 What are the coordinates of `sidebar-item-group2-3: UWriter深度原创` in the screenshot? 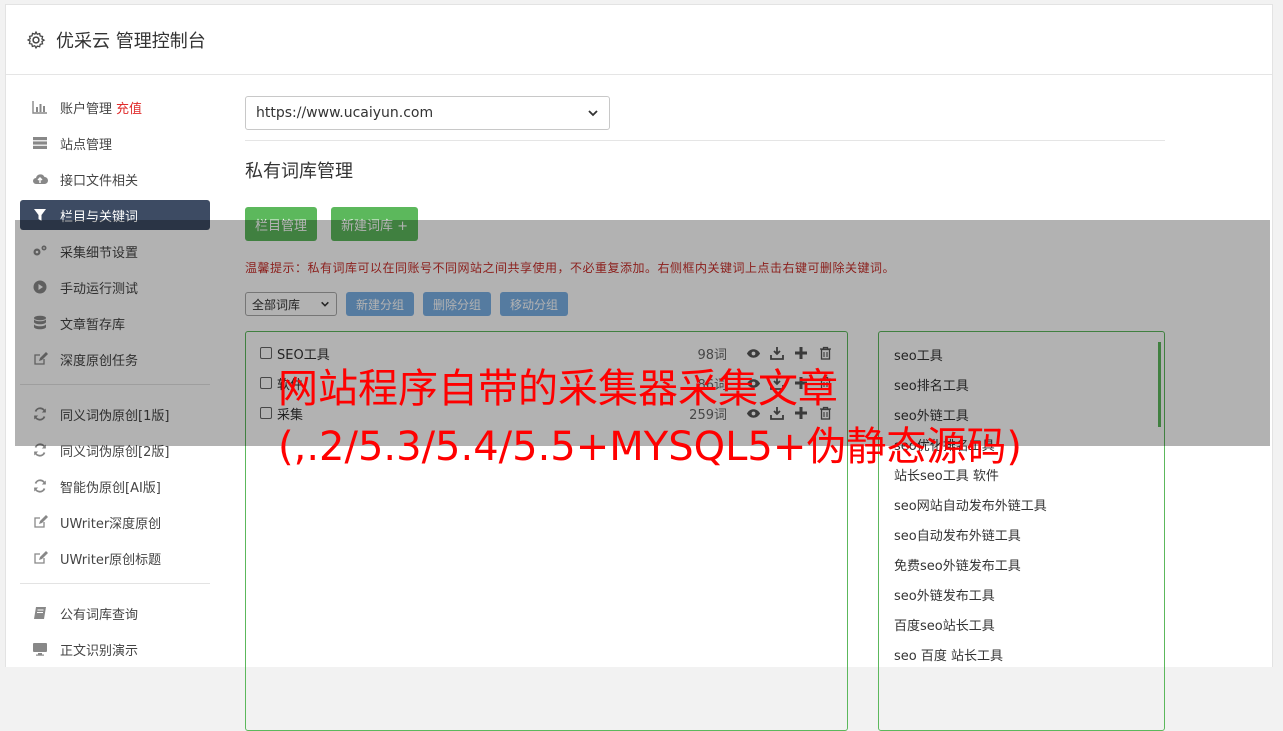 It's located at (115, 522).